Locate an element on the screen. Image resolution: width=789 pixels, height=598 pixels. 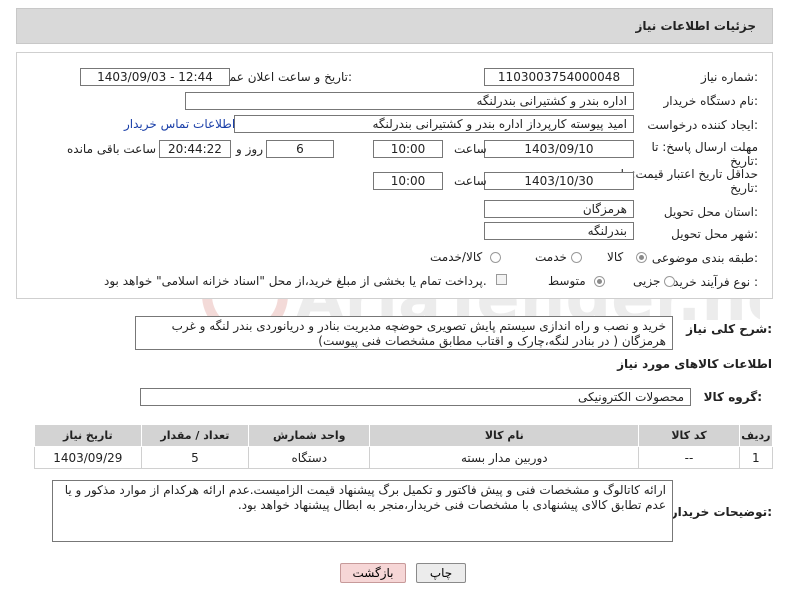
row-date: 1403/09/29 is located at coordinates (88, 457).